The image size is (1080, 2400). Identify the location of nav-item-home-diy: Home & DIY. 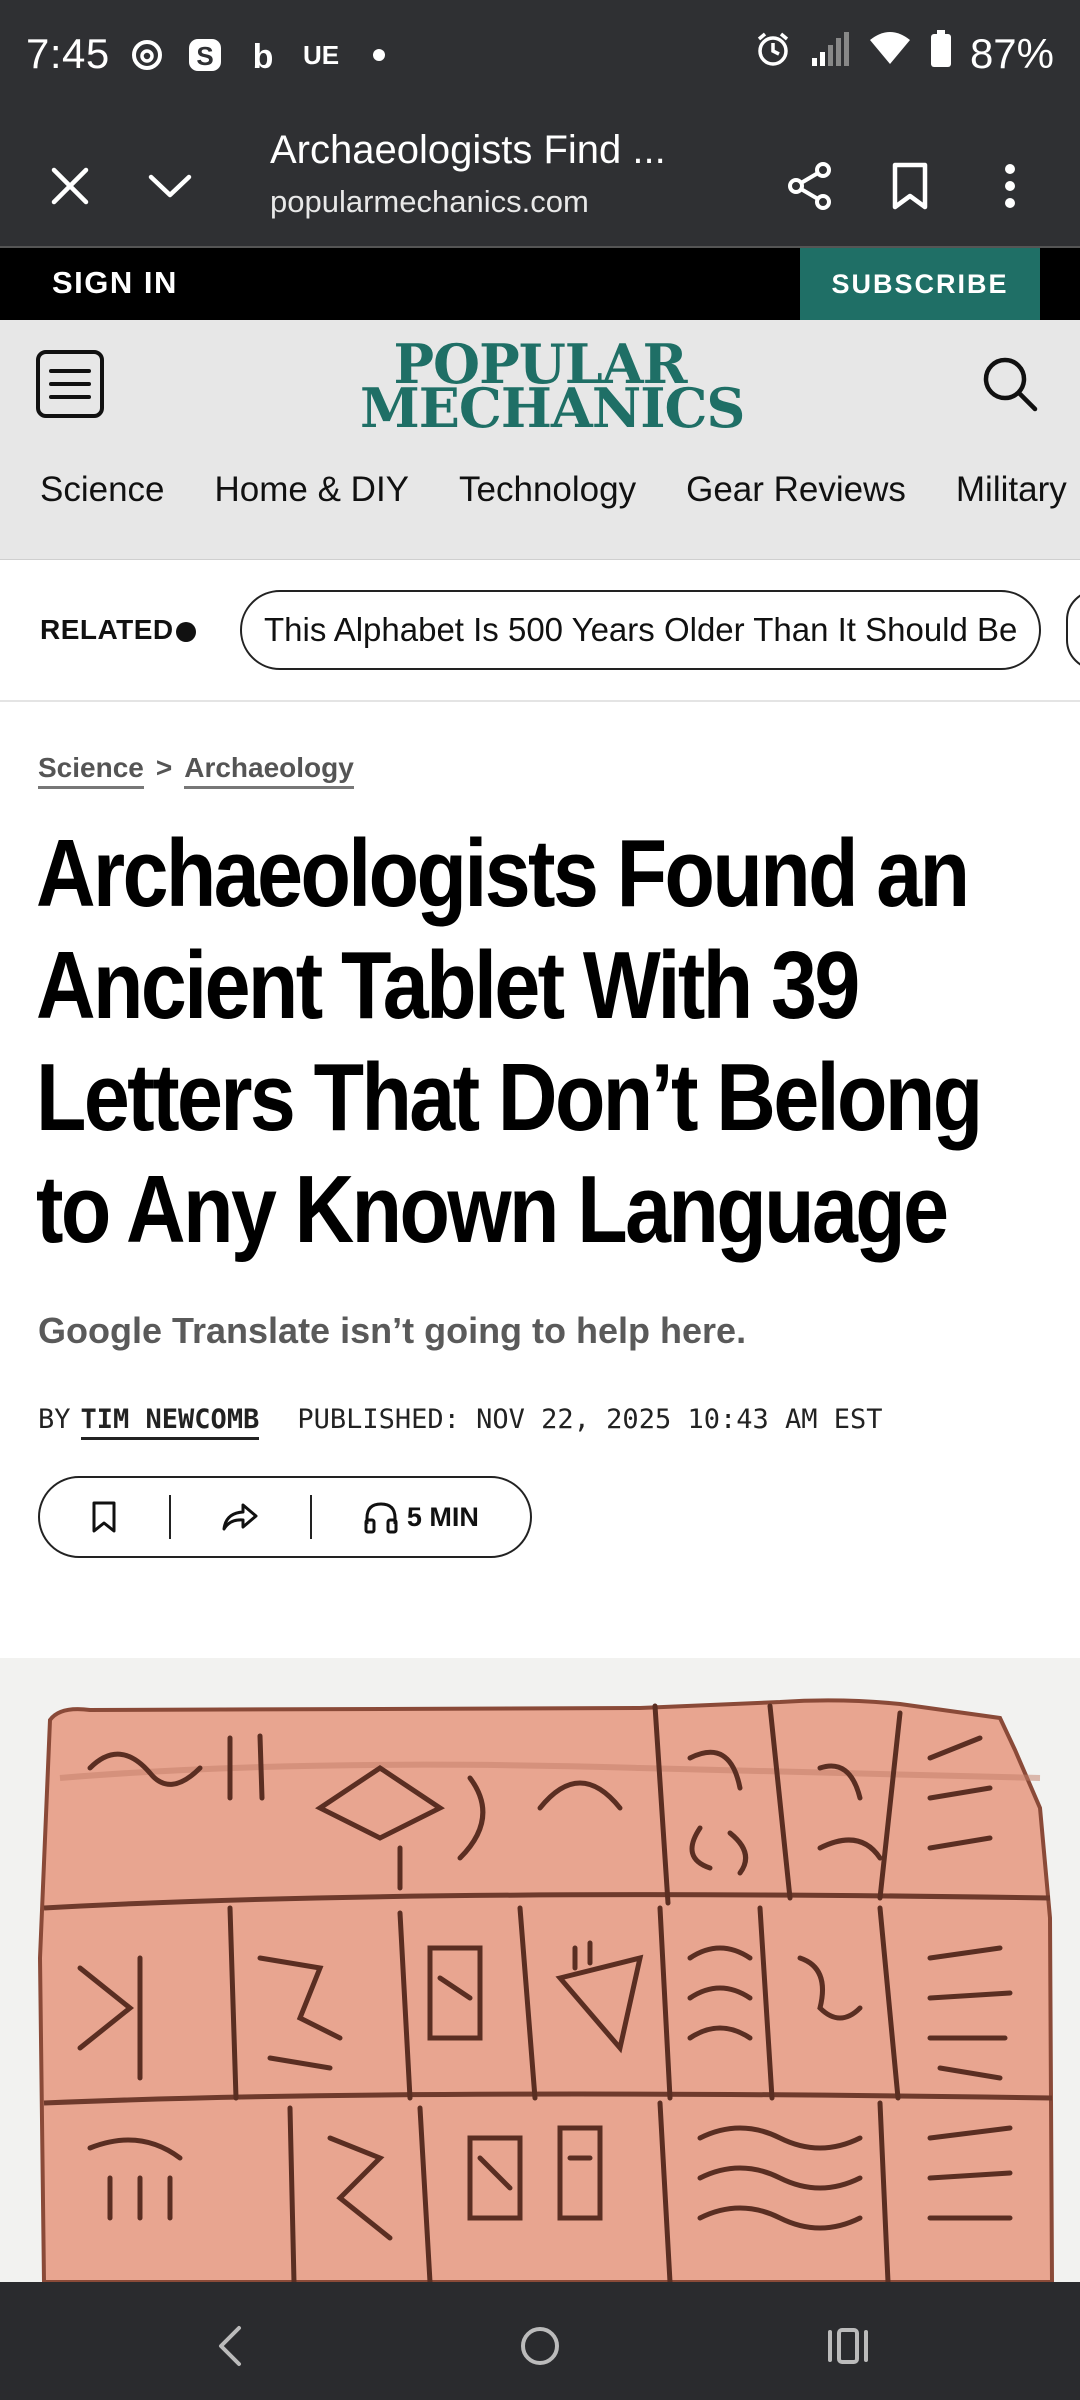
(312, 490).